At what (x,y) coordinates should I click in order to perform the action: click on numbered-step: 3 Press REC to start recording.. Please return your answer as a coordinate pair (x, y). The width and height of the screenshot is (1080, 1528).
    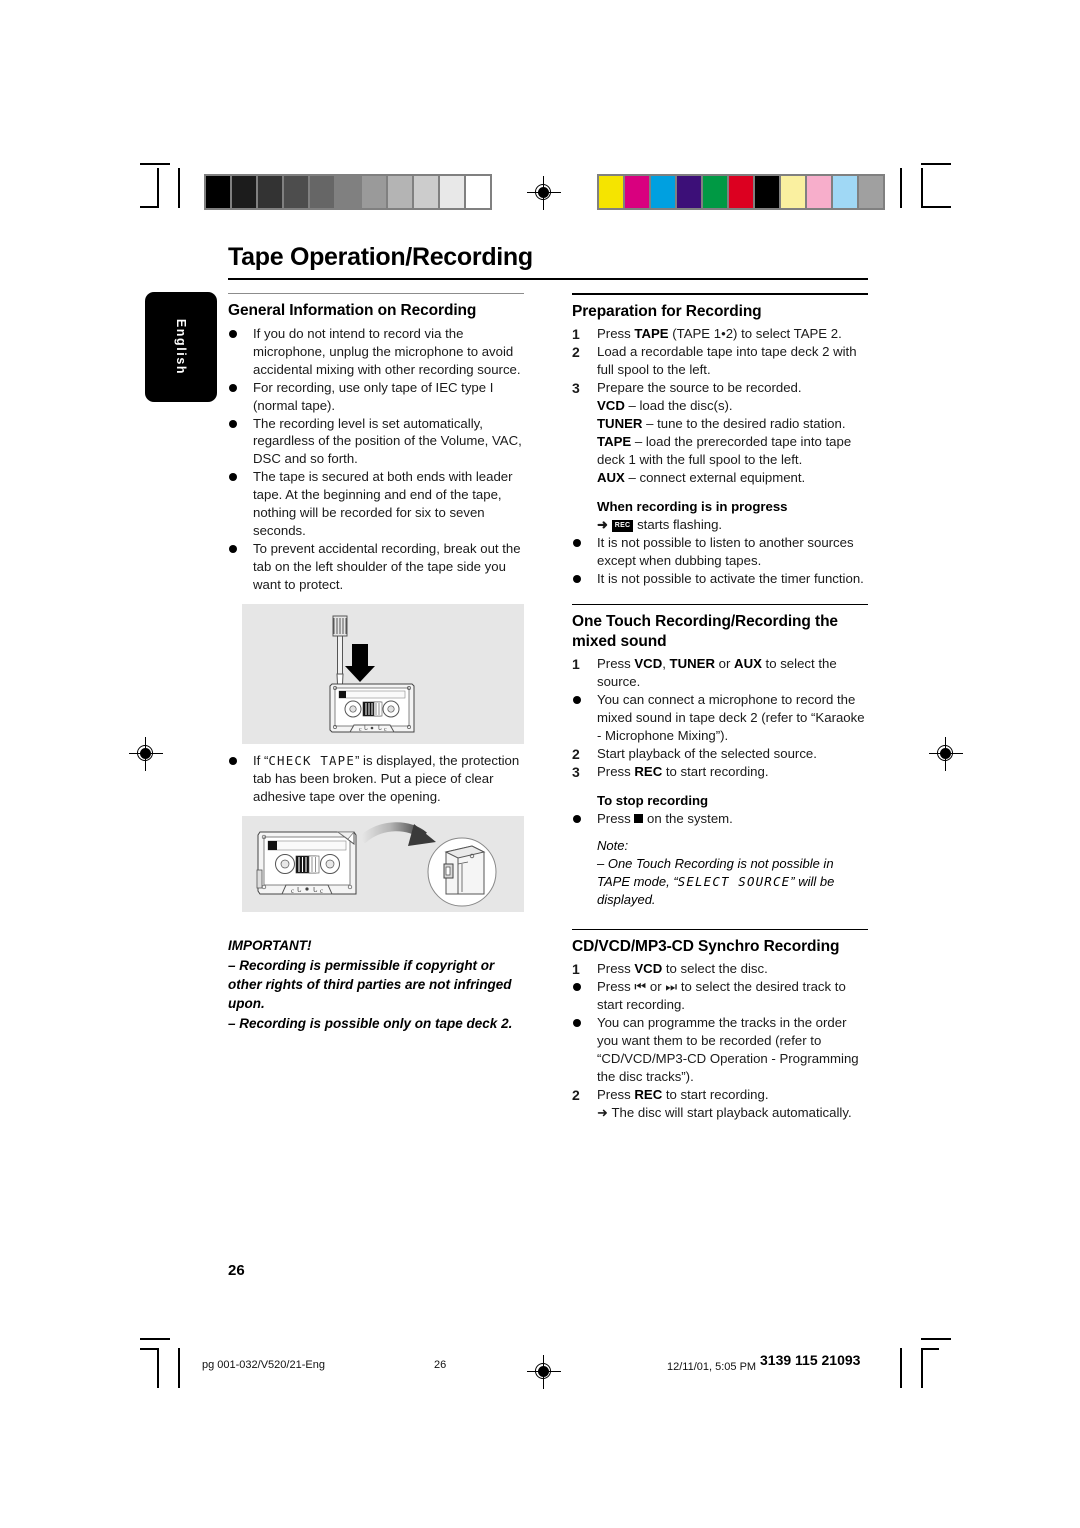
    Looking at the image, I should click on (720, 772).